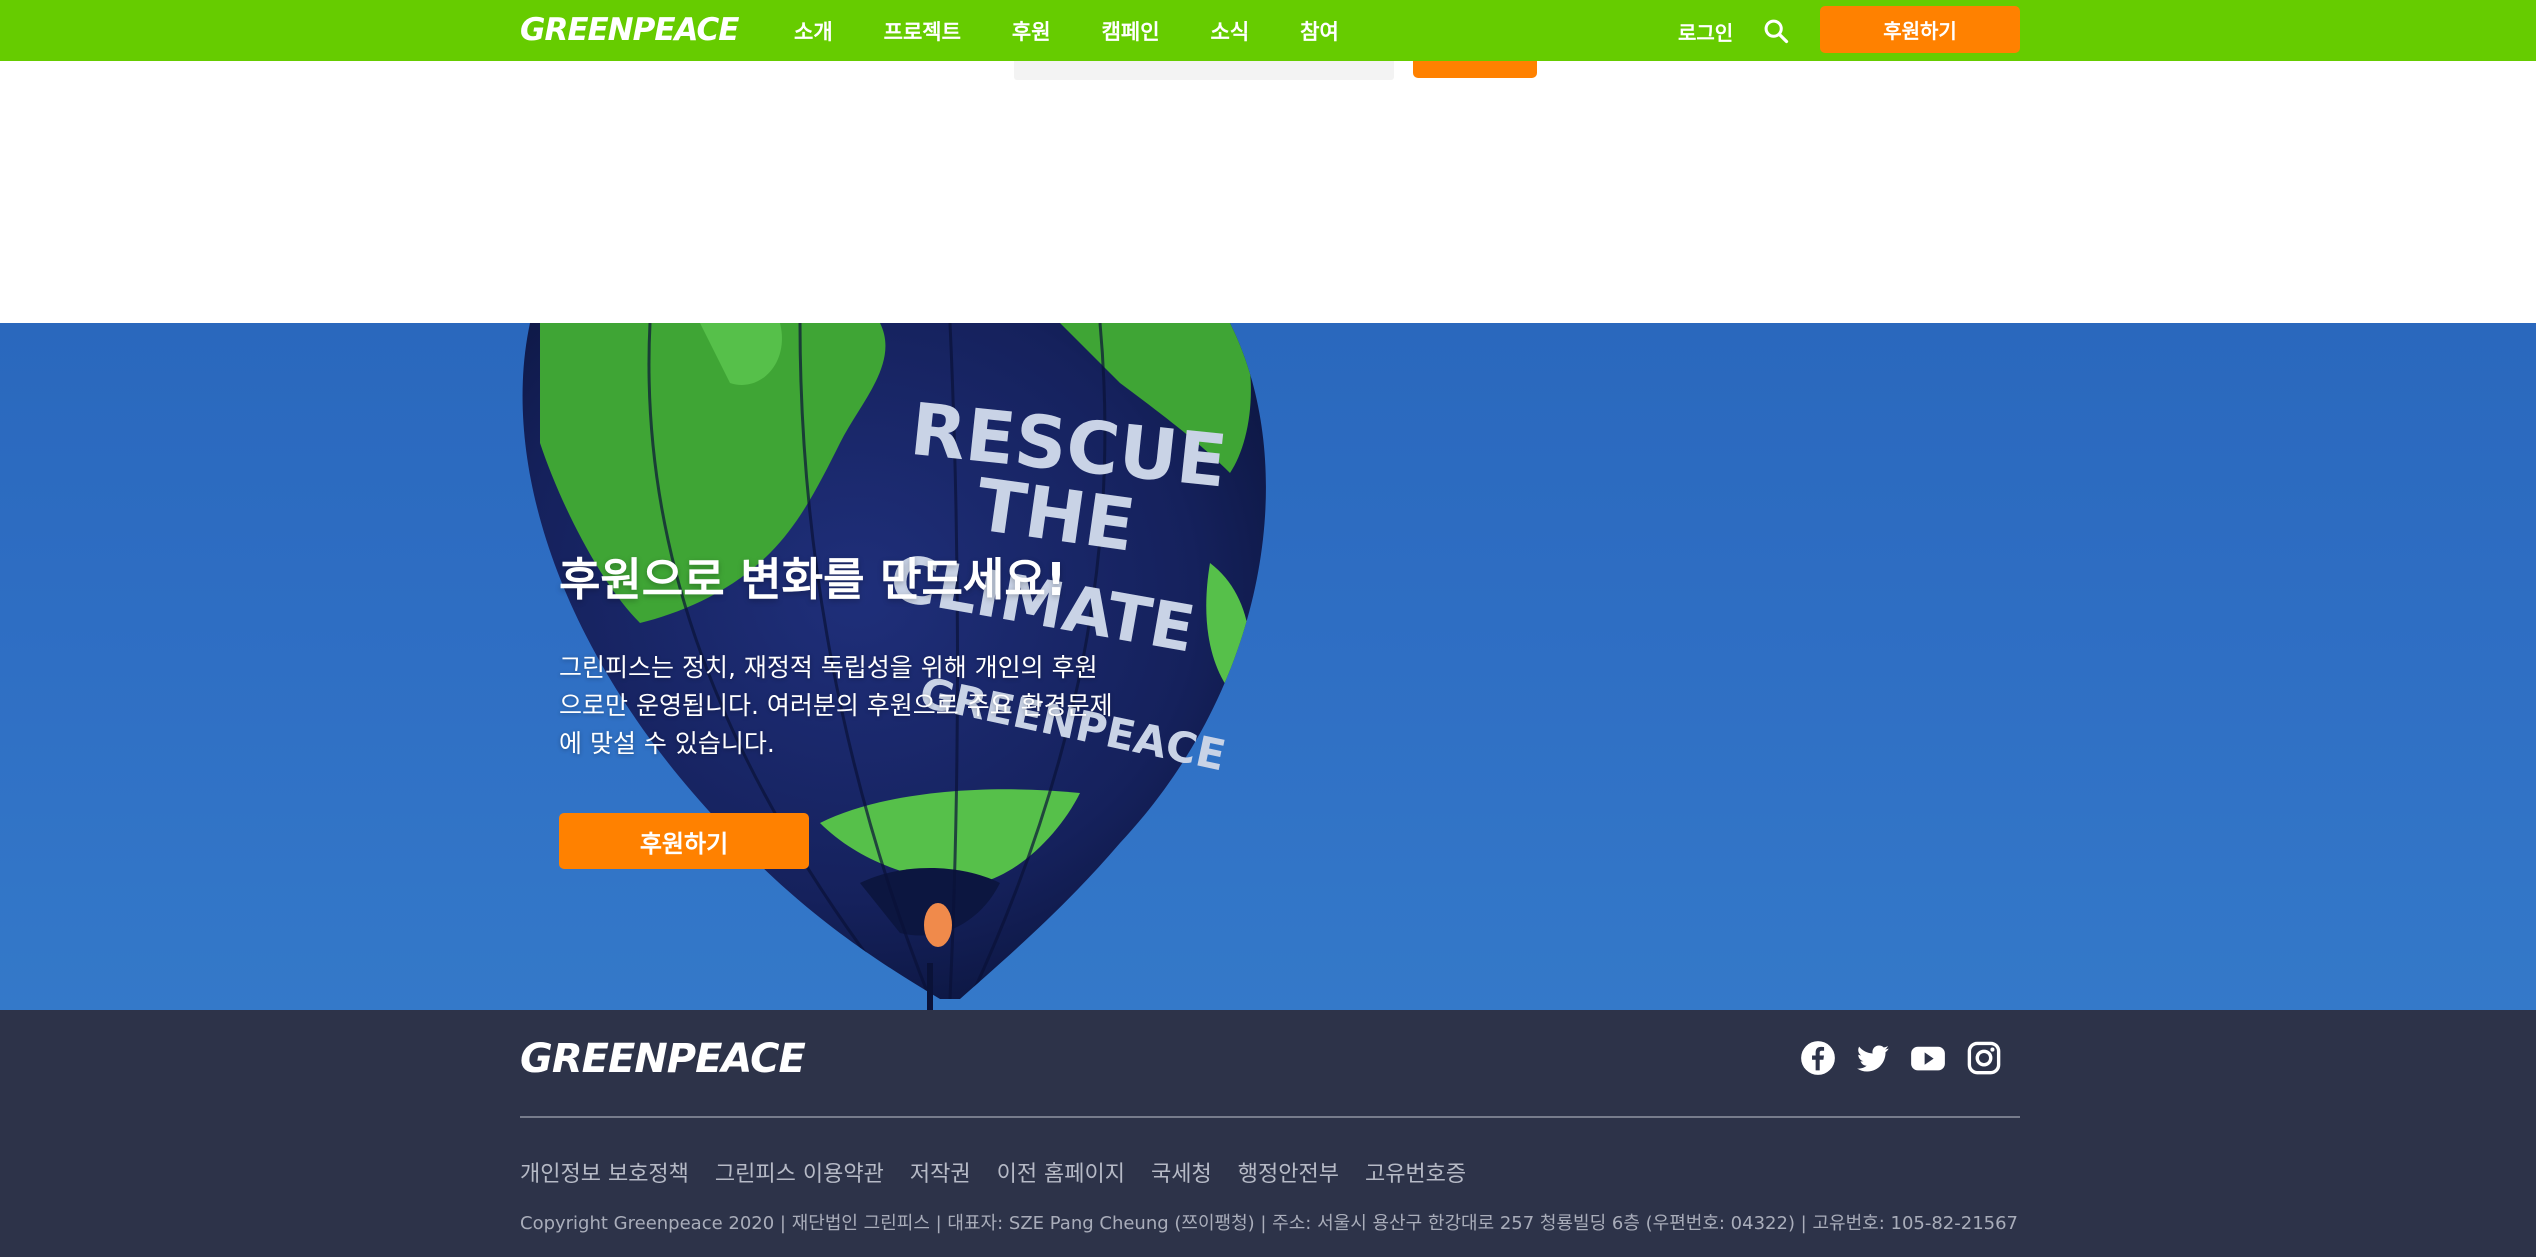 Image resolution: width=2536 pixels, height=1257 pixels. I want to click on footer-link-copyright: 저작권, so click(940, 1172).